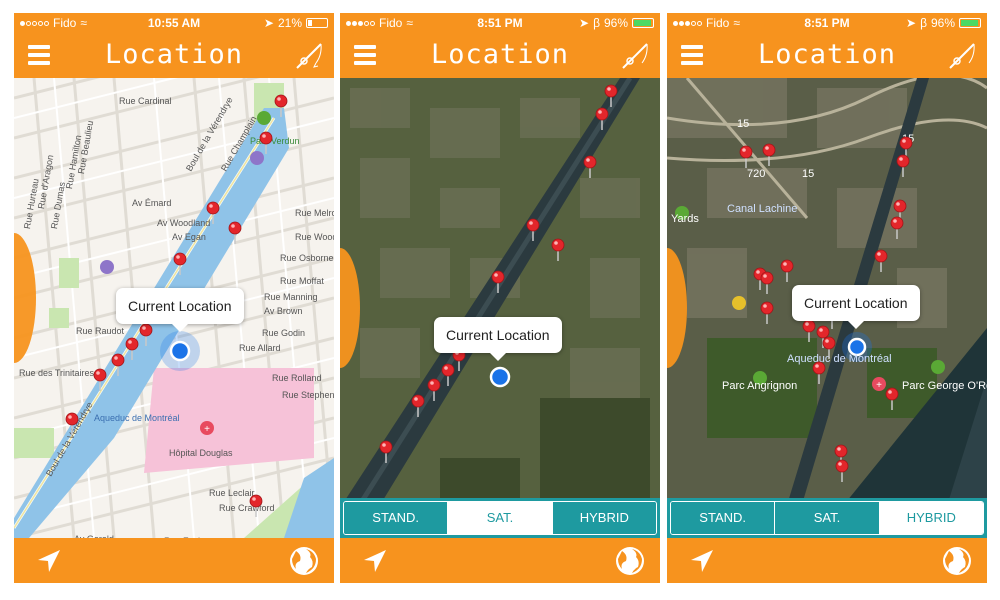  What do you see at coordinates (174, 23) in the screenshot?
I see `status-bar: Fido ≈ 10:55 AM ➤ 21%` at bounding box center [174, 23].